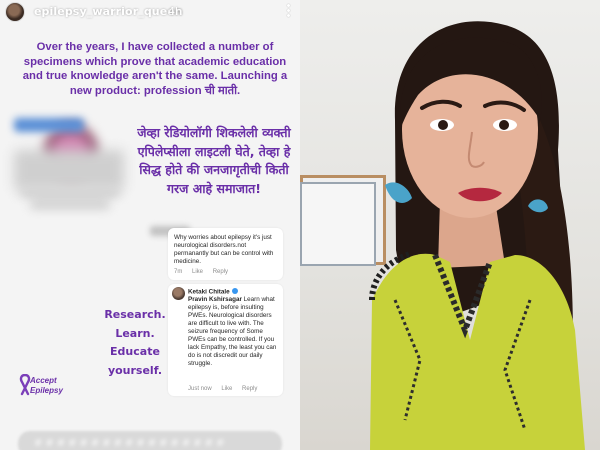 The height and width of the screenshot is (450, 600). I want to click on accept-epilepsy-text: Accept Epilepsy, so click(46, 386).